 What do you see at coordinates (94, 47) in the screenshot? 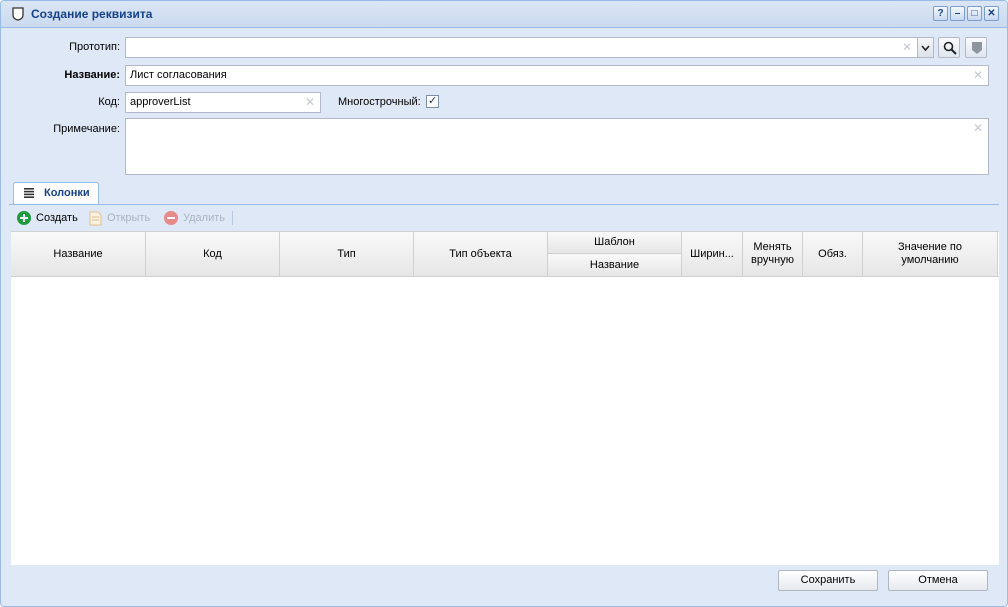
I see `prototype-label: Прототип:` at bounding box center [94, 47].